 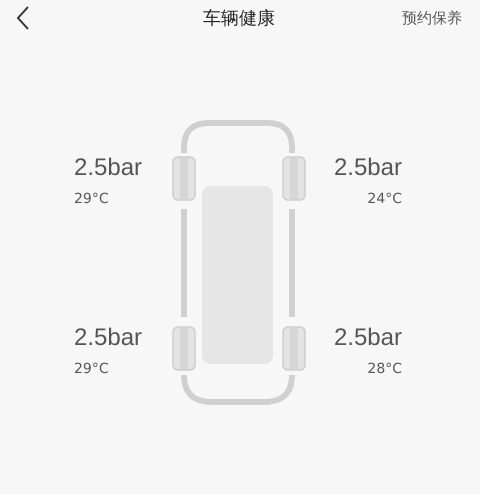 I want to click on tire-temperature: 24°C, so click(x=384, y=199).